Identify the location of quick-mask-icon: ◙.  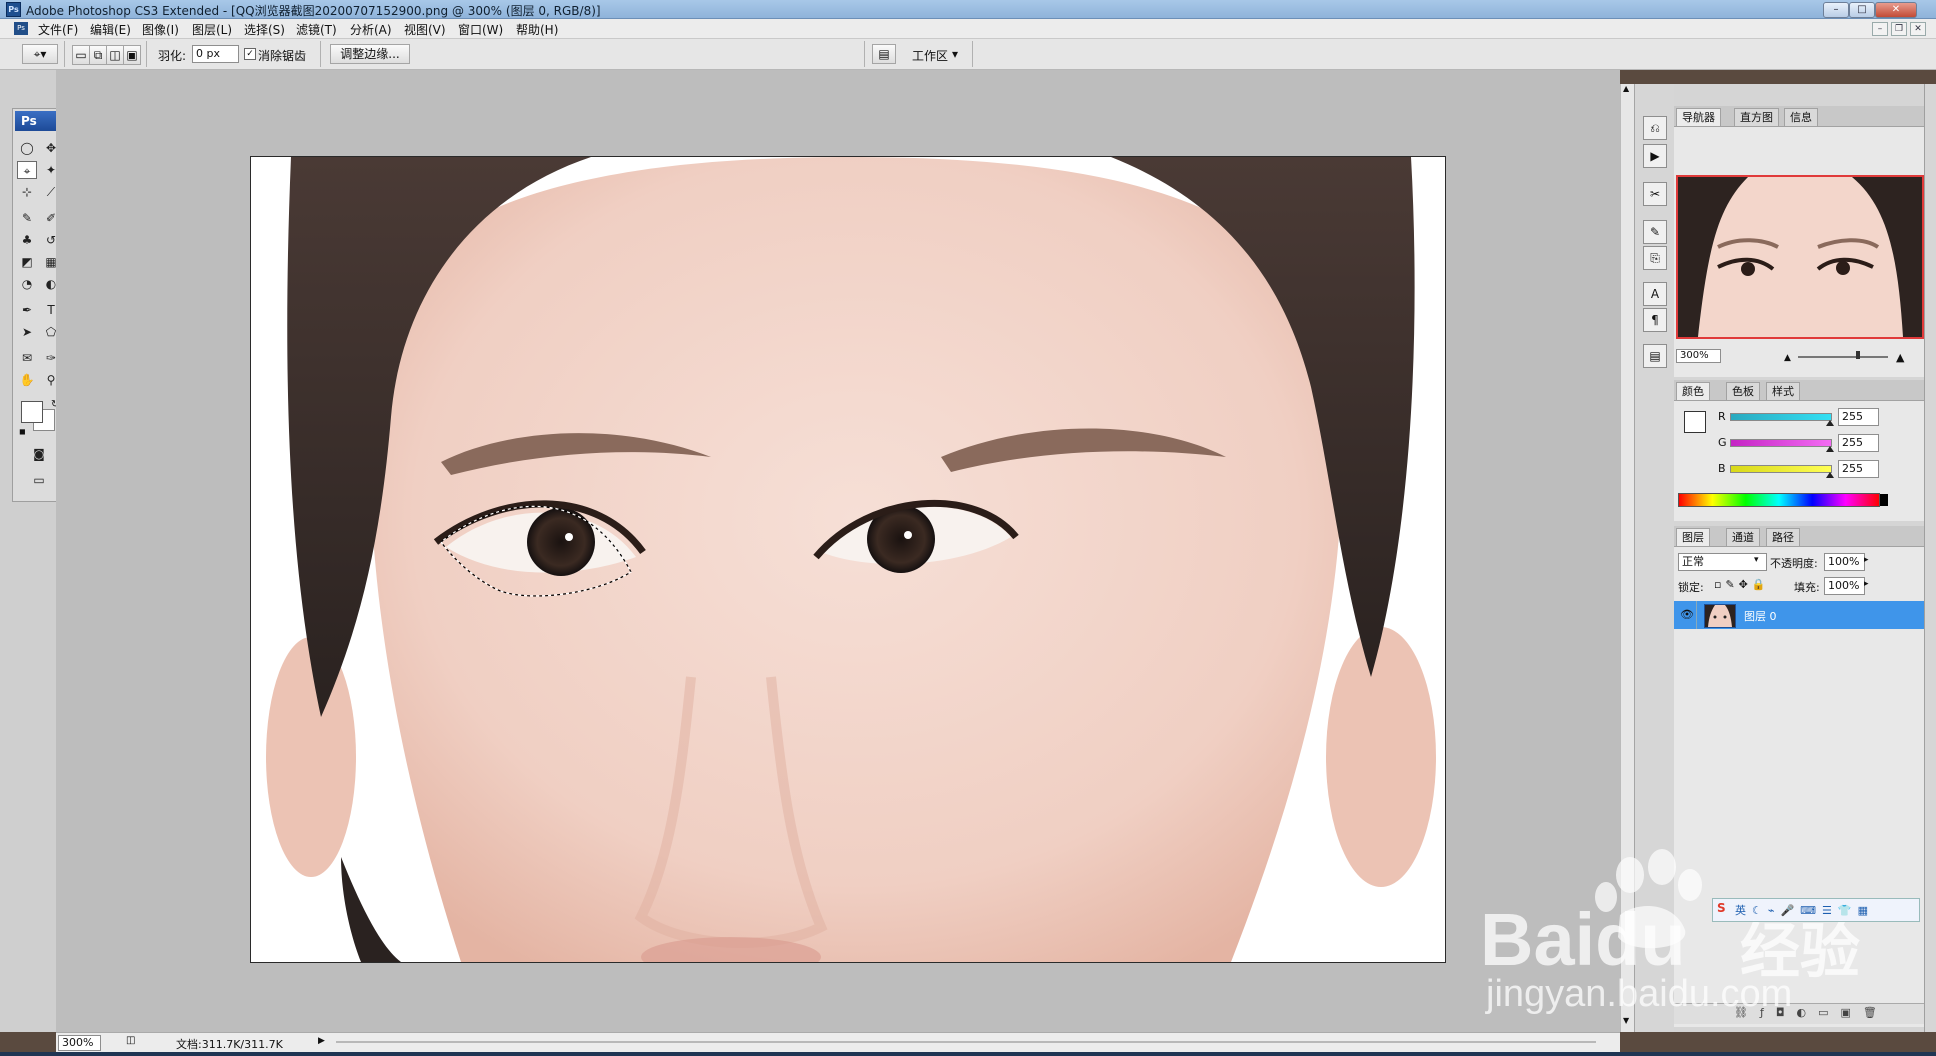
(39, 454).